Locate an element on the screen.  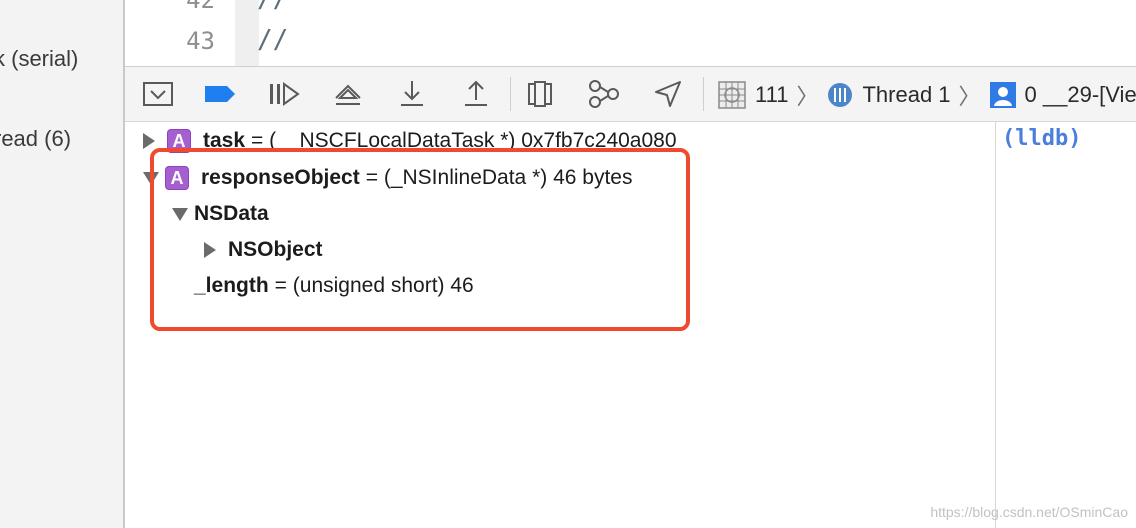
breadcrumb-thread: Thread 1 is located at coordinates (906, 95).